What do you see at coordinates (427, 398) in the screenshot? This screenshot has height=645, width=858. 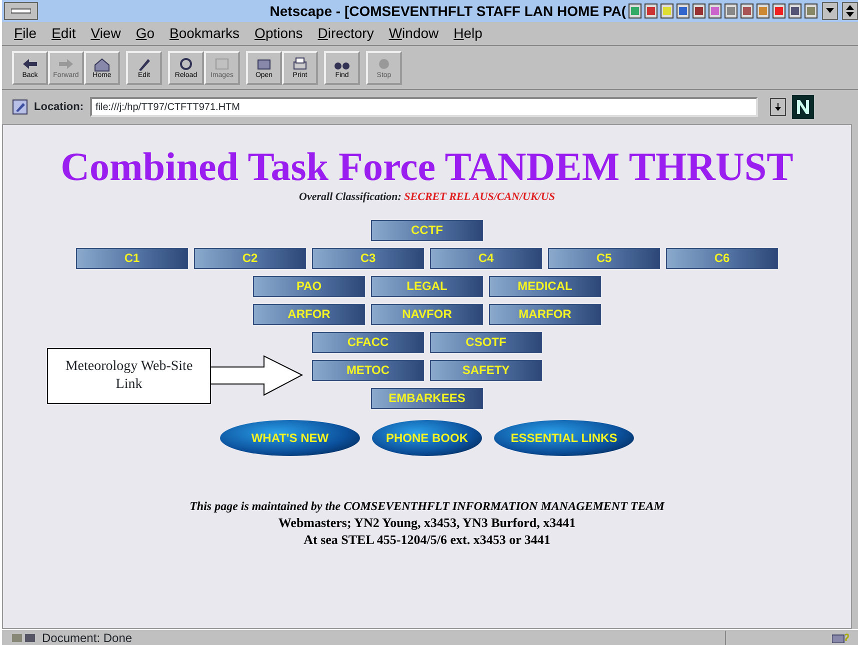 I see `nav-button: EMBARKEES` at bounding box center [427, 398].